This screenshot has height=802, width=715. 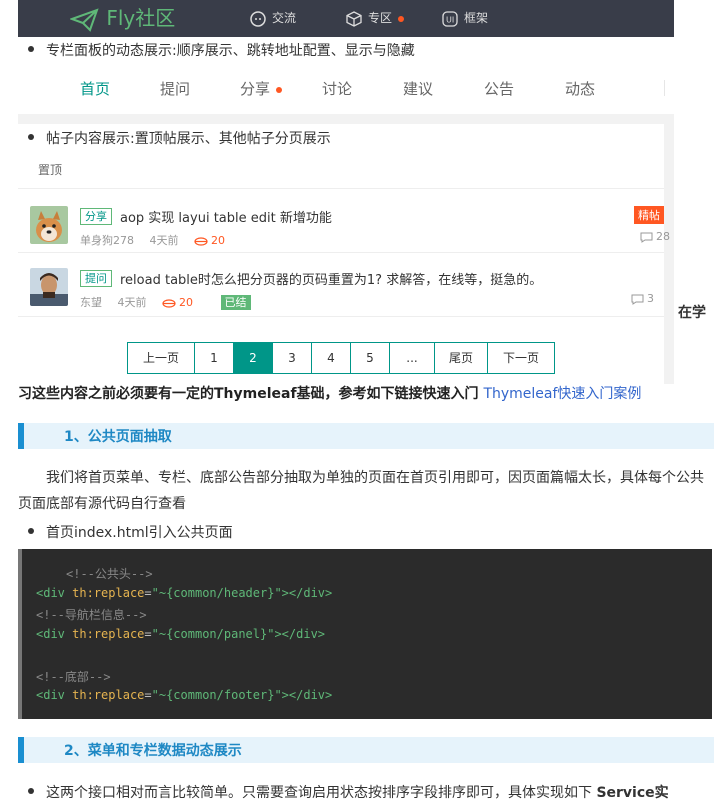 What do you see at coordinates (96, 278) in the screenshot?
I see `category-tag: 提问` at bounding box center [96, 278].